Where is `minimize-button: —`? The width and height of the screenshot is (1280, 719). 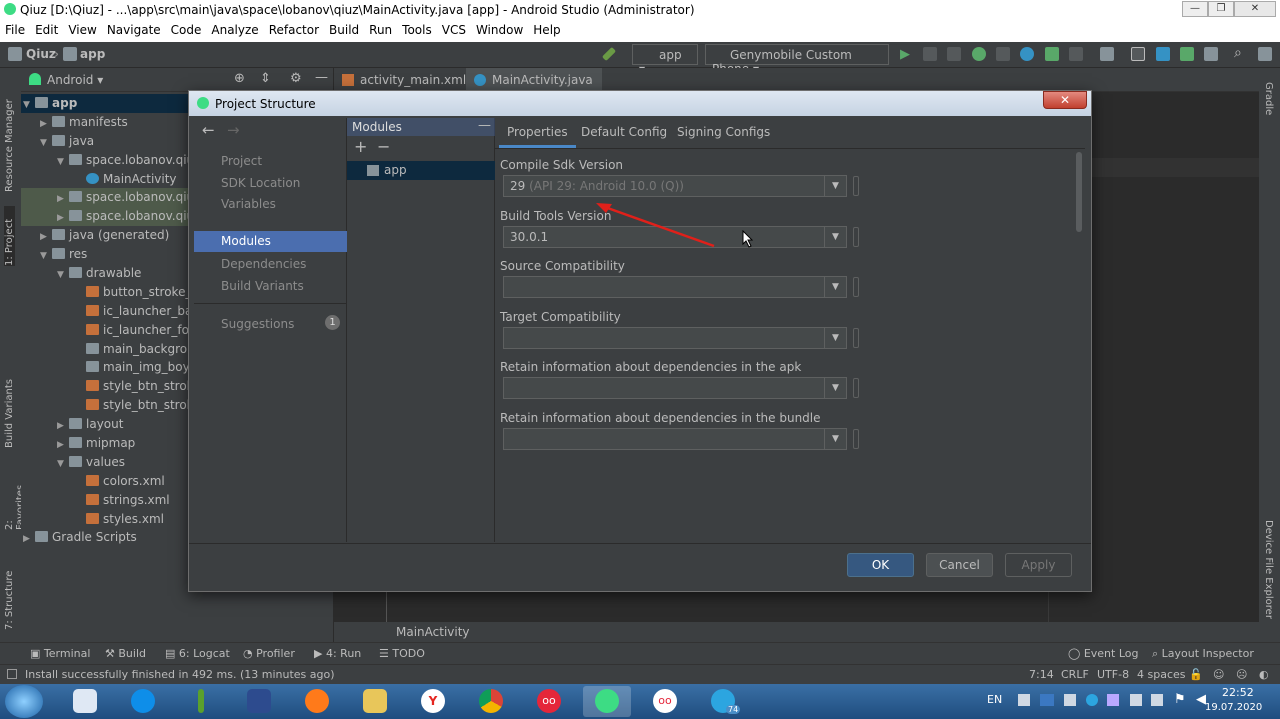 minimize-button: — is located at coordinates (1195, 9).